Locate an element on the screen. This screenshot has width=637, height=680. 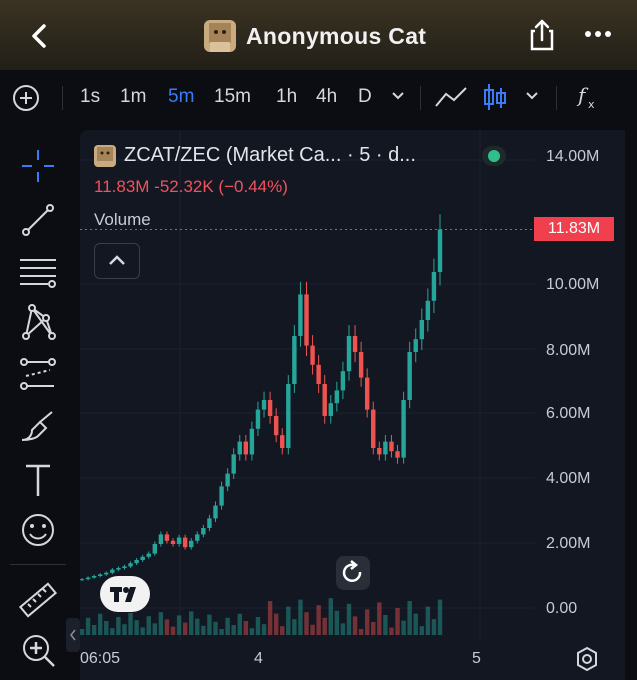
fib-lines-icon is located at coordinates (38, 272).